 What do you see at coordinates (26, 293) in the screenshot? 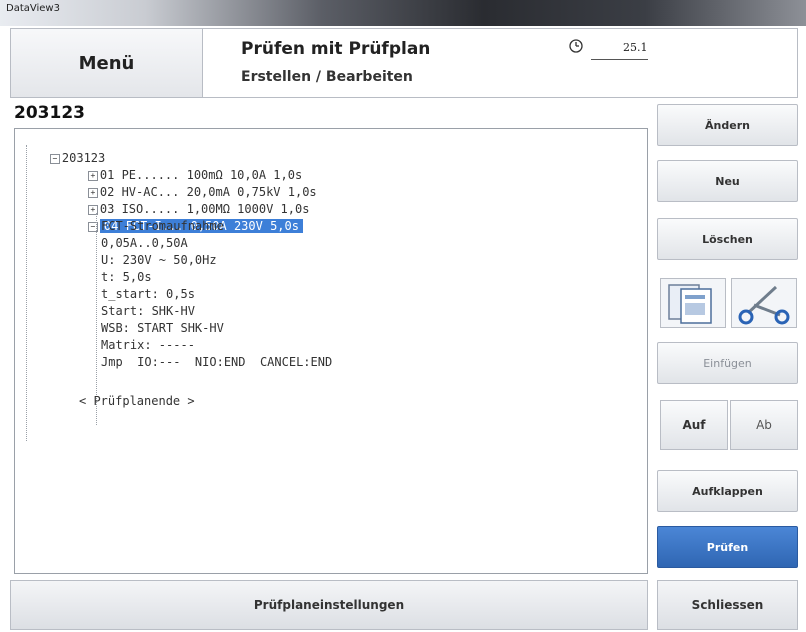
I see `tree-connector` at bounding box center [26, 293].